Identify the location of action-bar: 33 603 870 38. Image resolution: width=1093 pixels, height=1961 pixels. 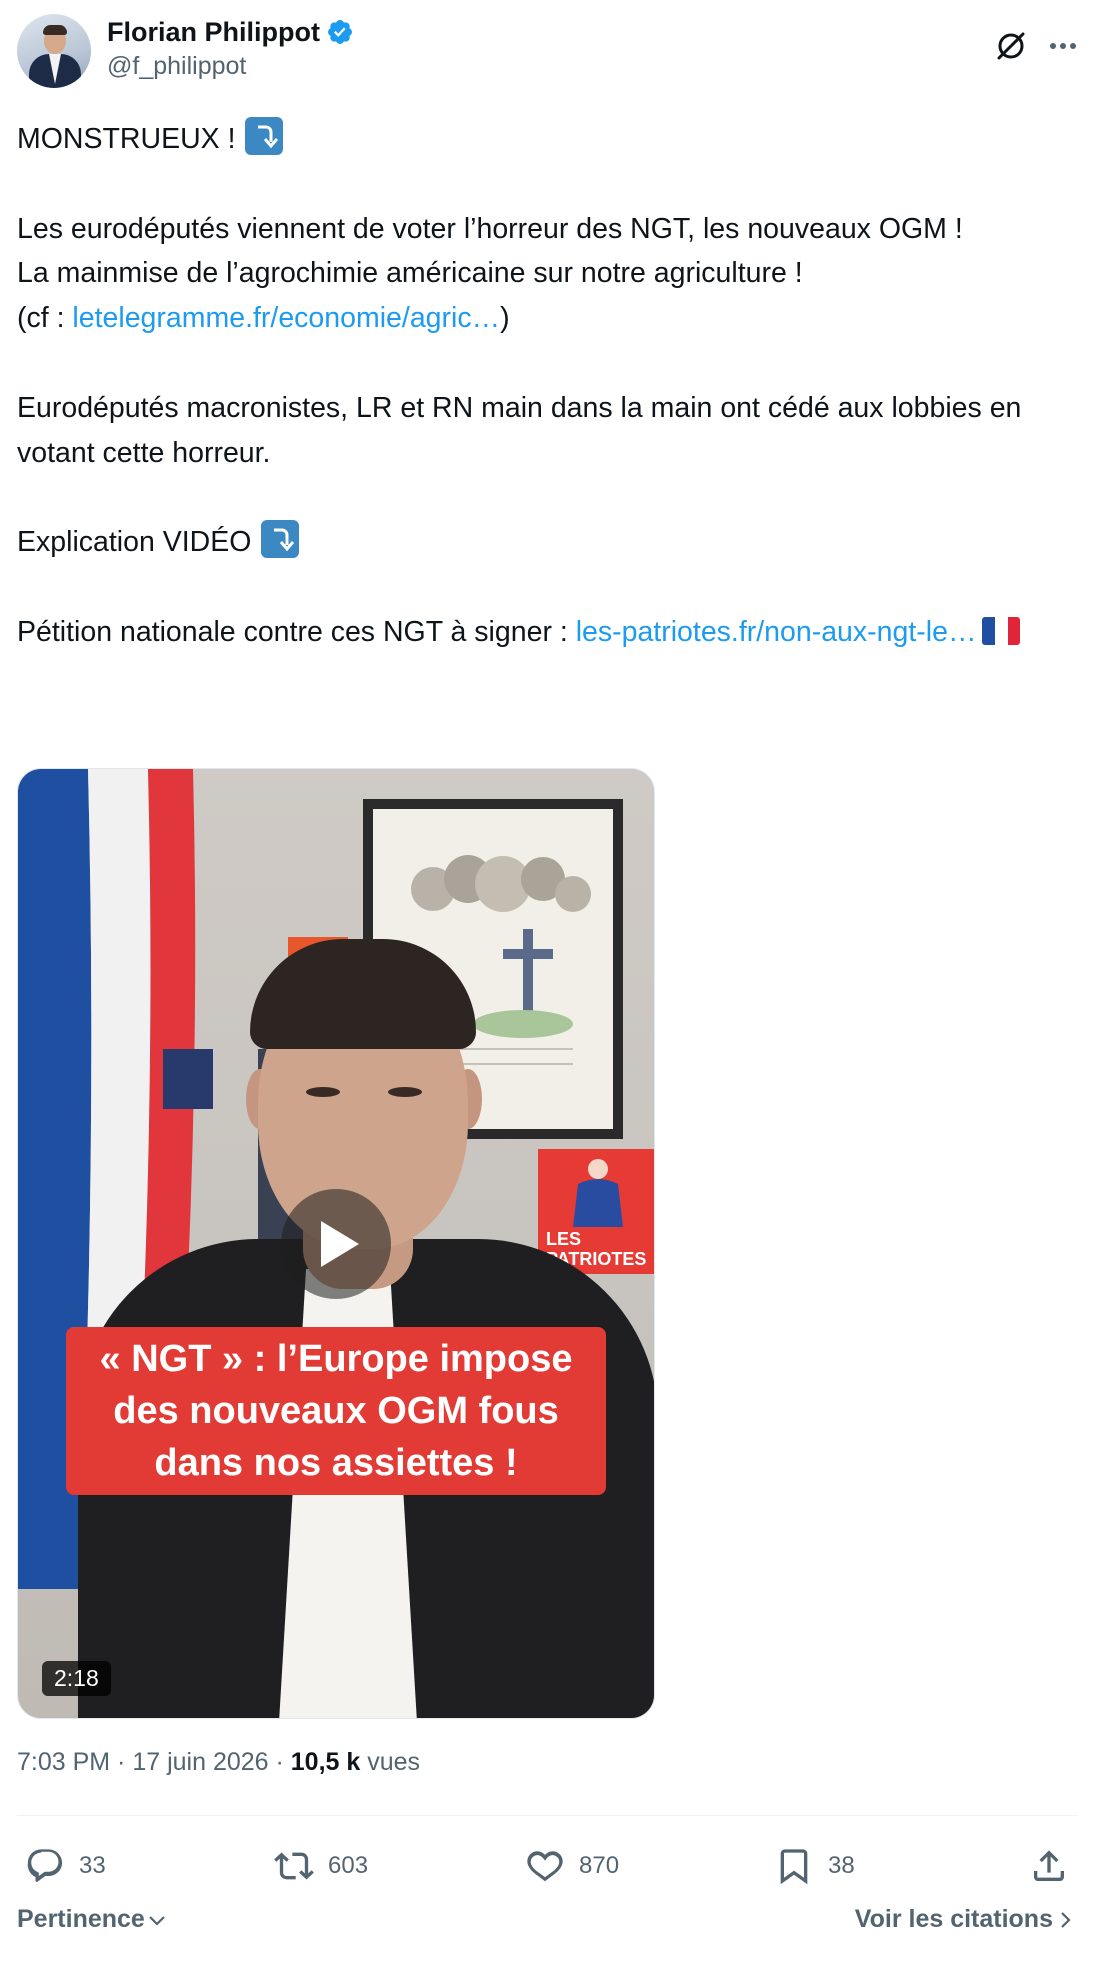
(547, 1866).